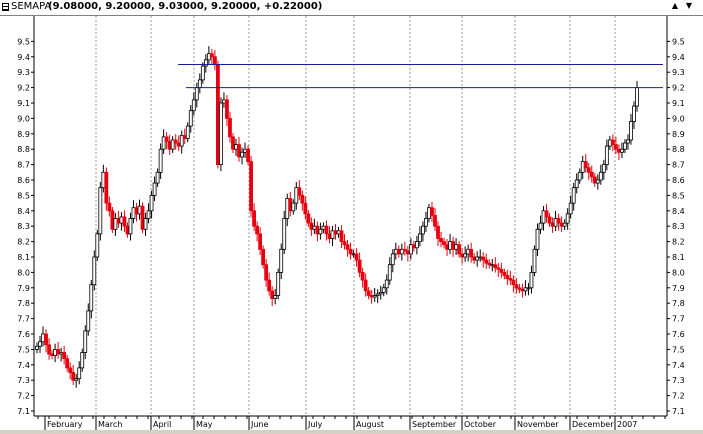 The image size is (703, 434). I want to click on x-tick-label: September, so click(434, 424).